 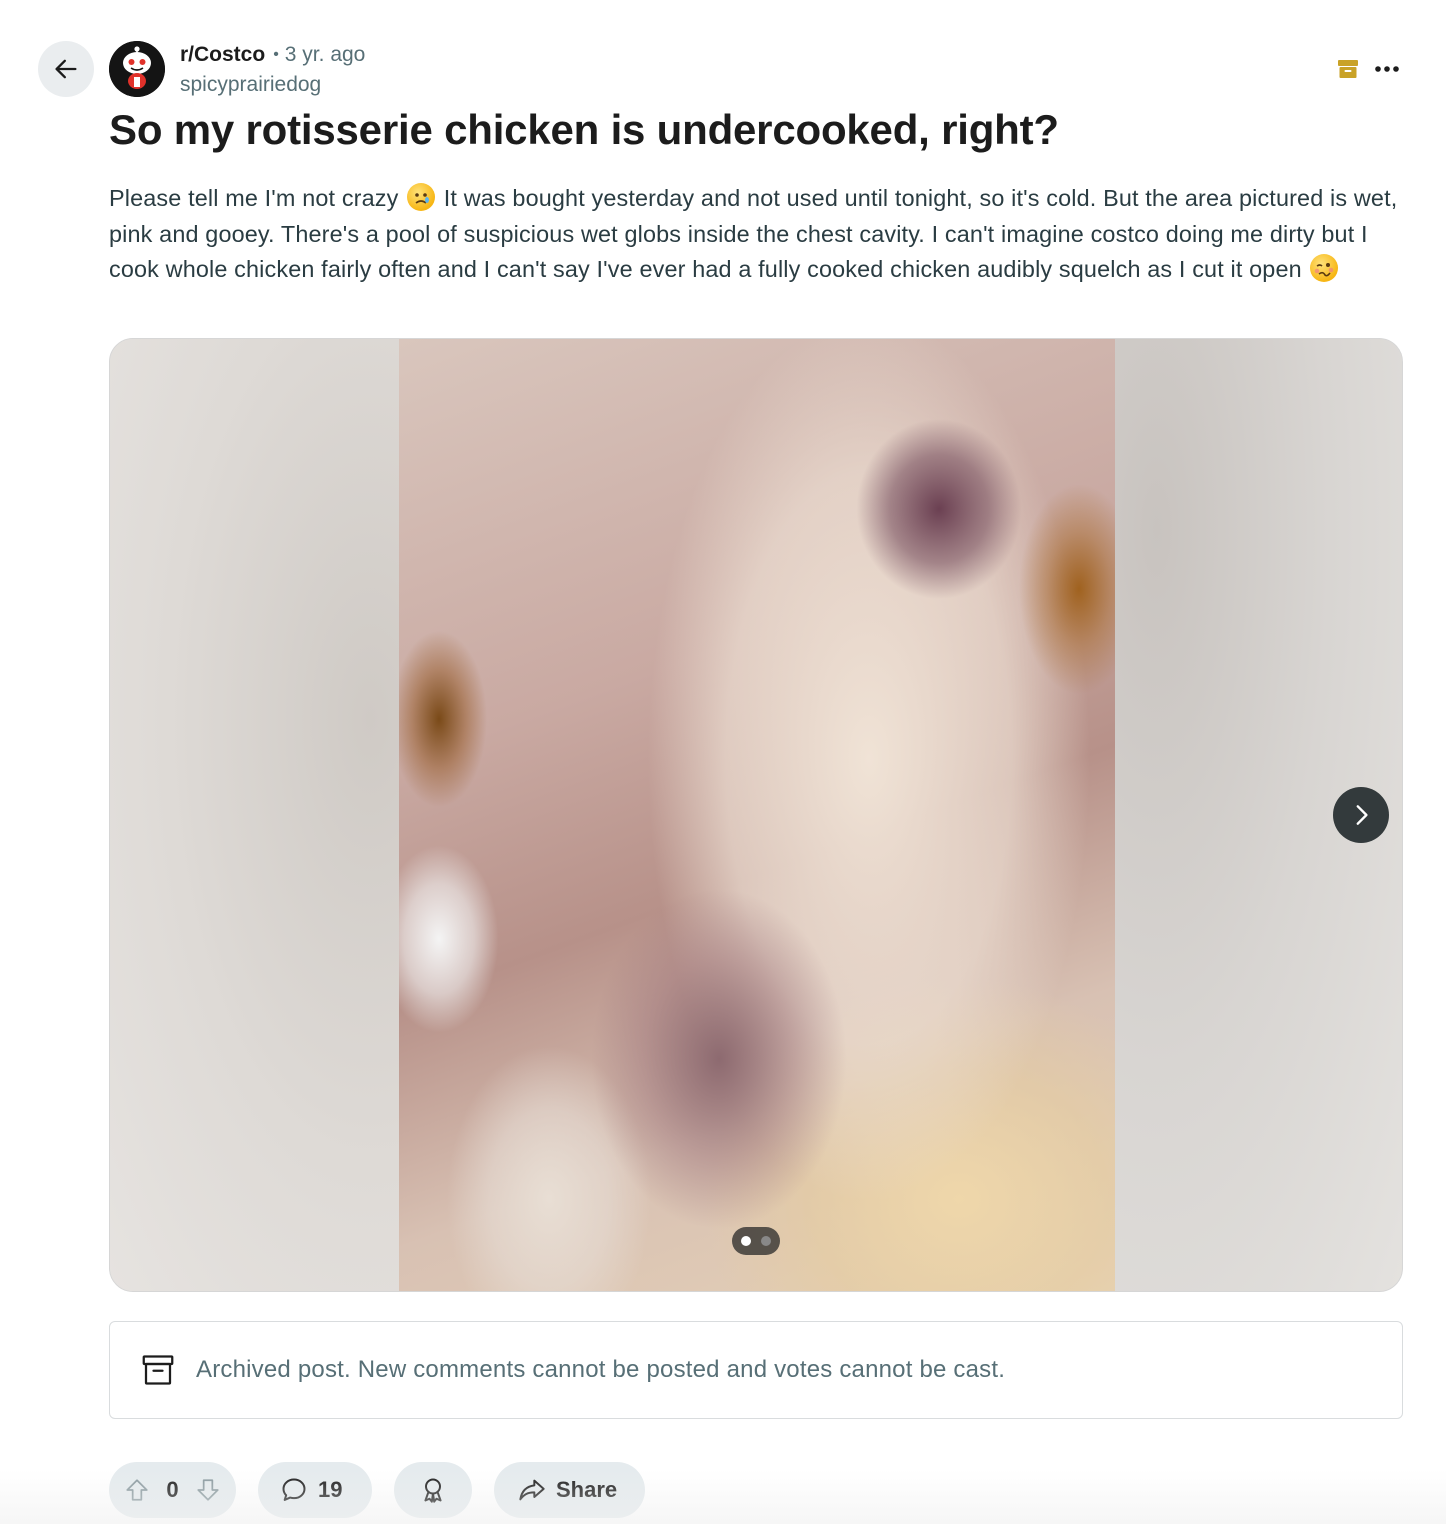 I want to click on share-button: Share, so click(x=569, y=1490).